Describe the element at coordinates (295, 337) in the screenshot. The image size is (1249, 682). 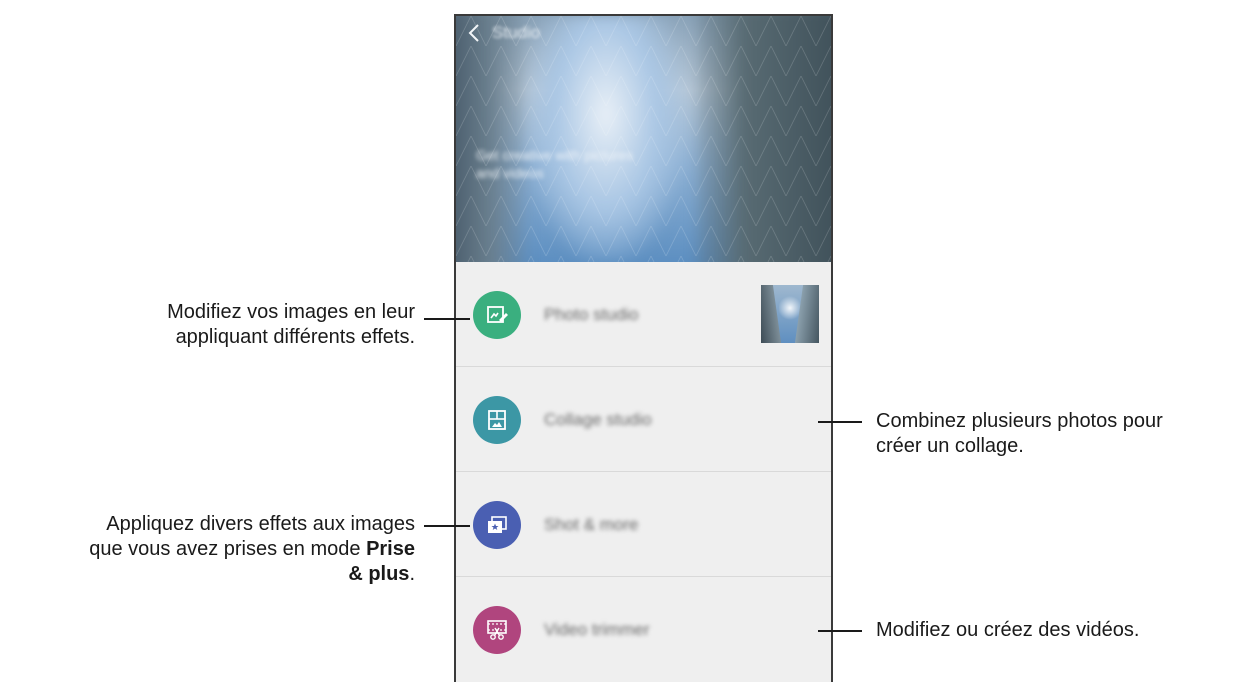
I see `annotation-photo-studio-line2: appliquant différents effets.` at that location.